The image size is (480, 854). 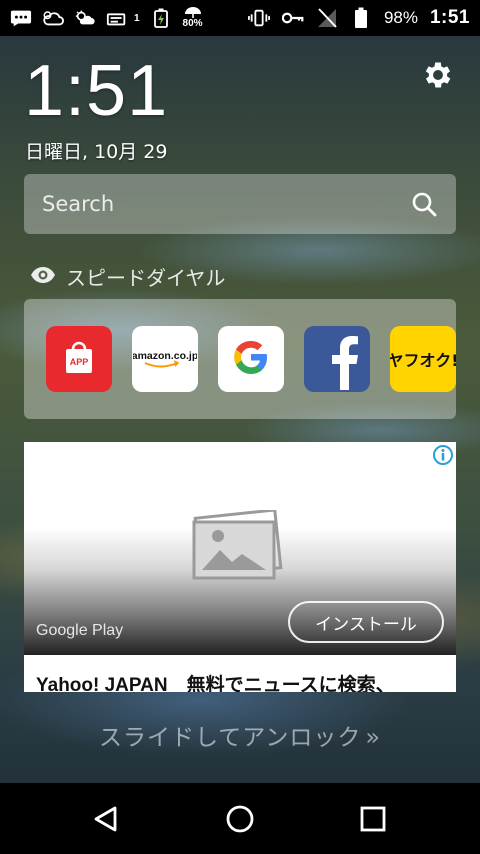 I want to click on status-bar-right: 98% 1:51, so click(x=358, y=18).